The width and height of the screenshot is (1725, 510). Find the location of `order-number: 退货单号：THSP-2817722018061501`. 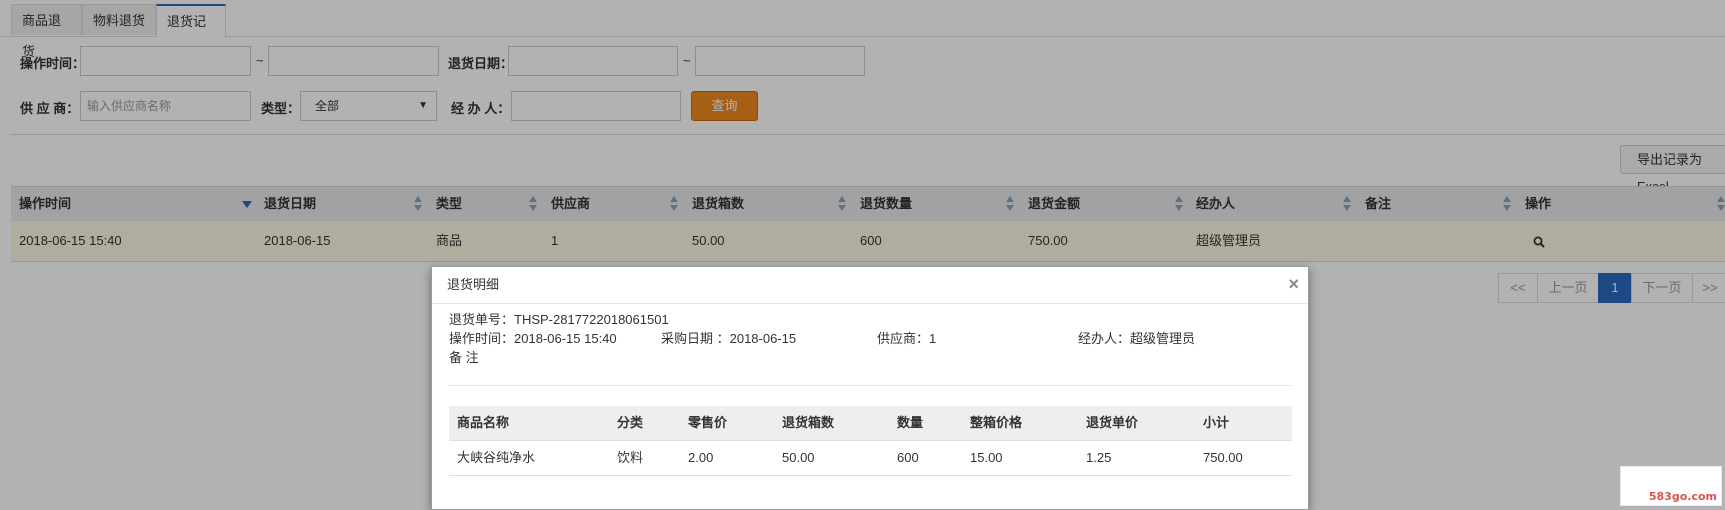

order-number: 退货单号：THSP-2817722018061501 is located at coordinates (559, 319).